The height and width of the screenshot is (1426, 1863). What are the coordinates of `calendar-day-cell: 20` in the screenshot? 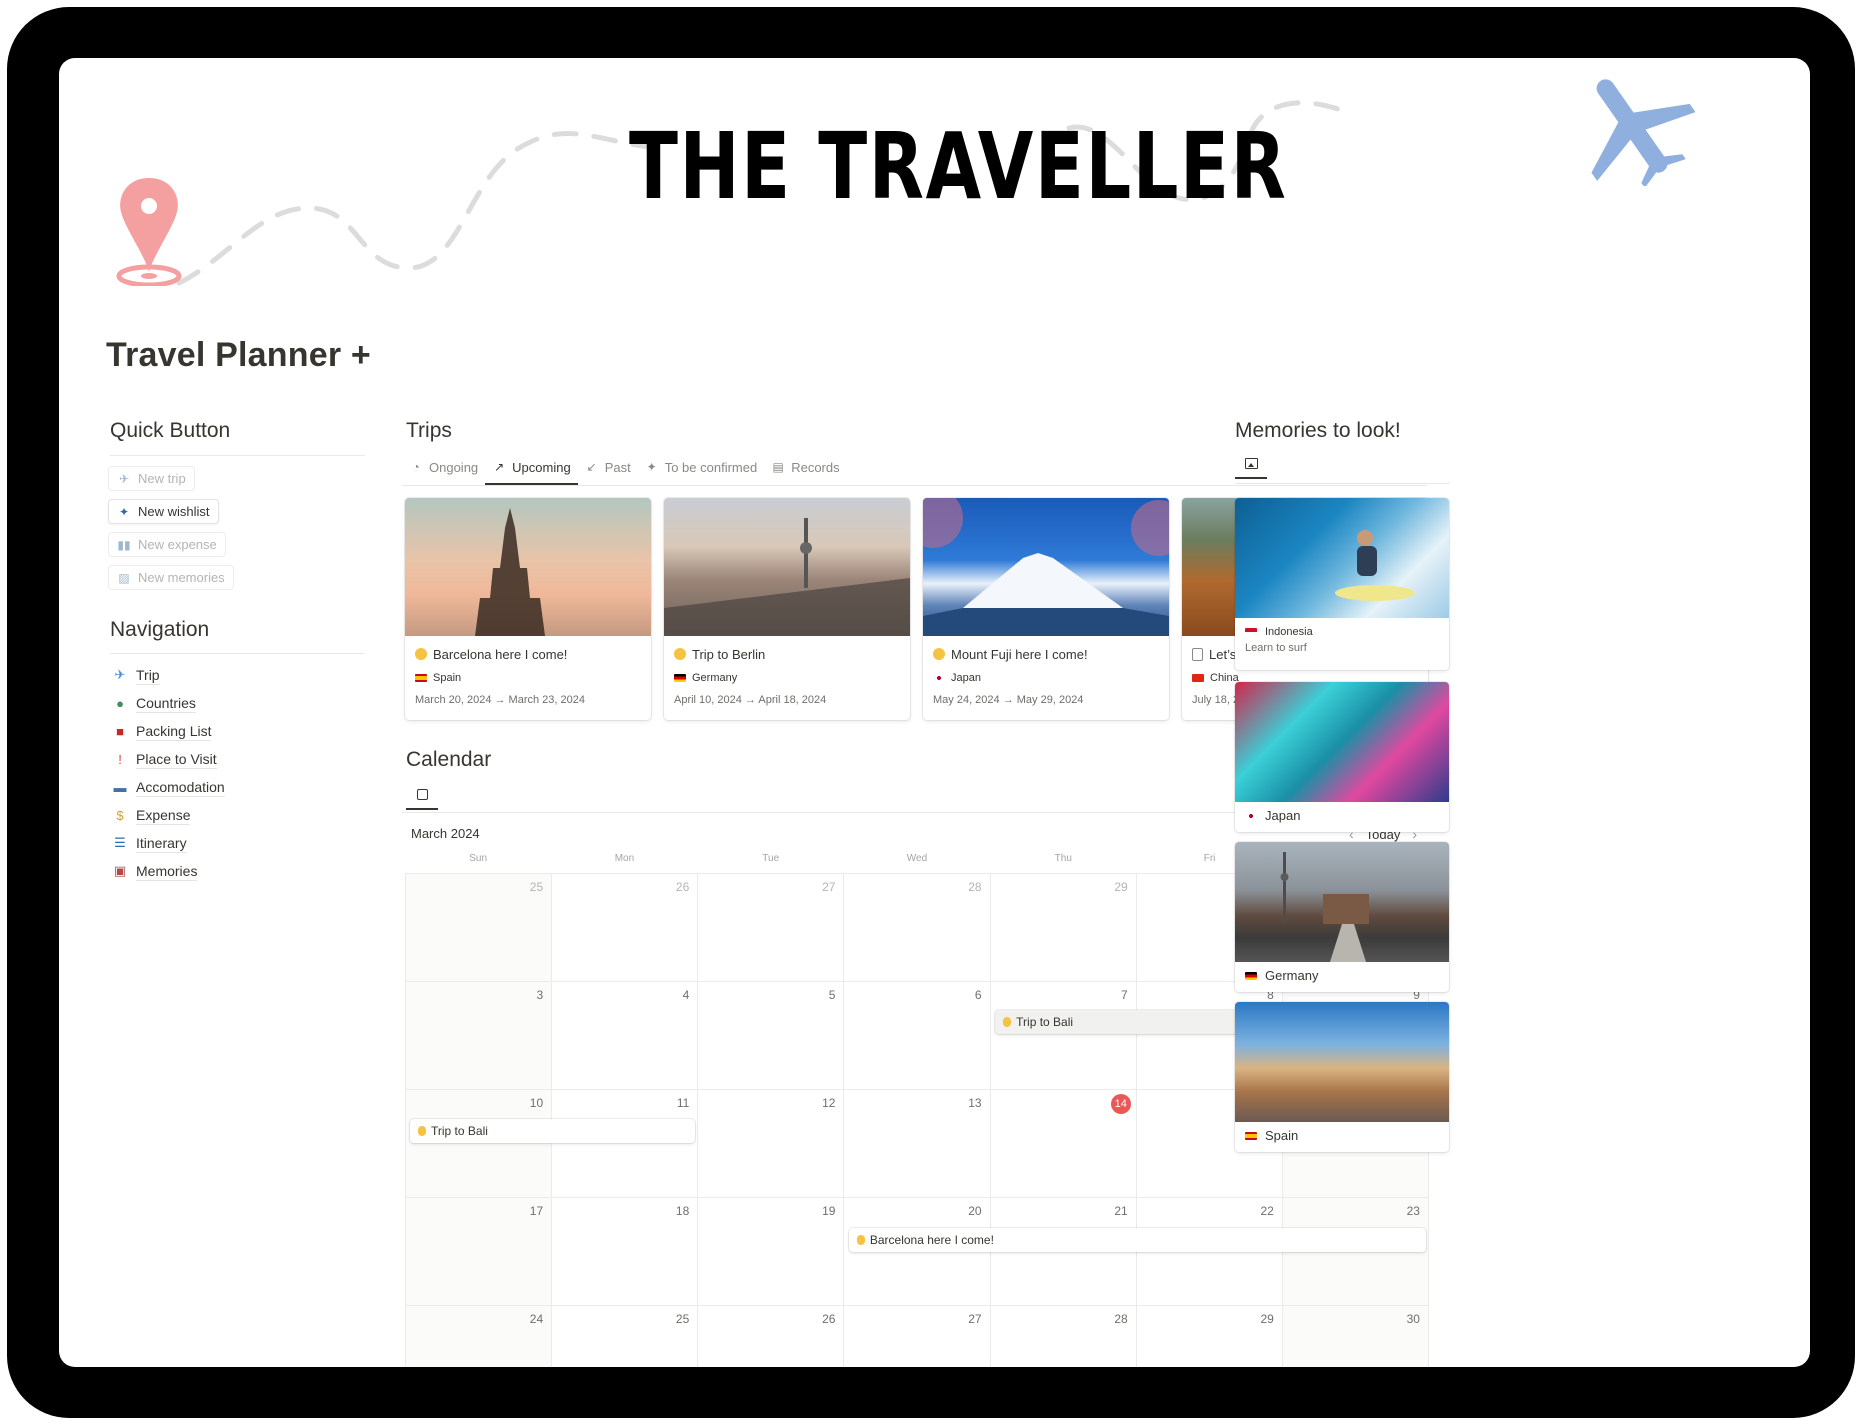 It's located at (917, 1252).